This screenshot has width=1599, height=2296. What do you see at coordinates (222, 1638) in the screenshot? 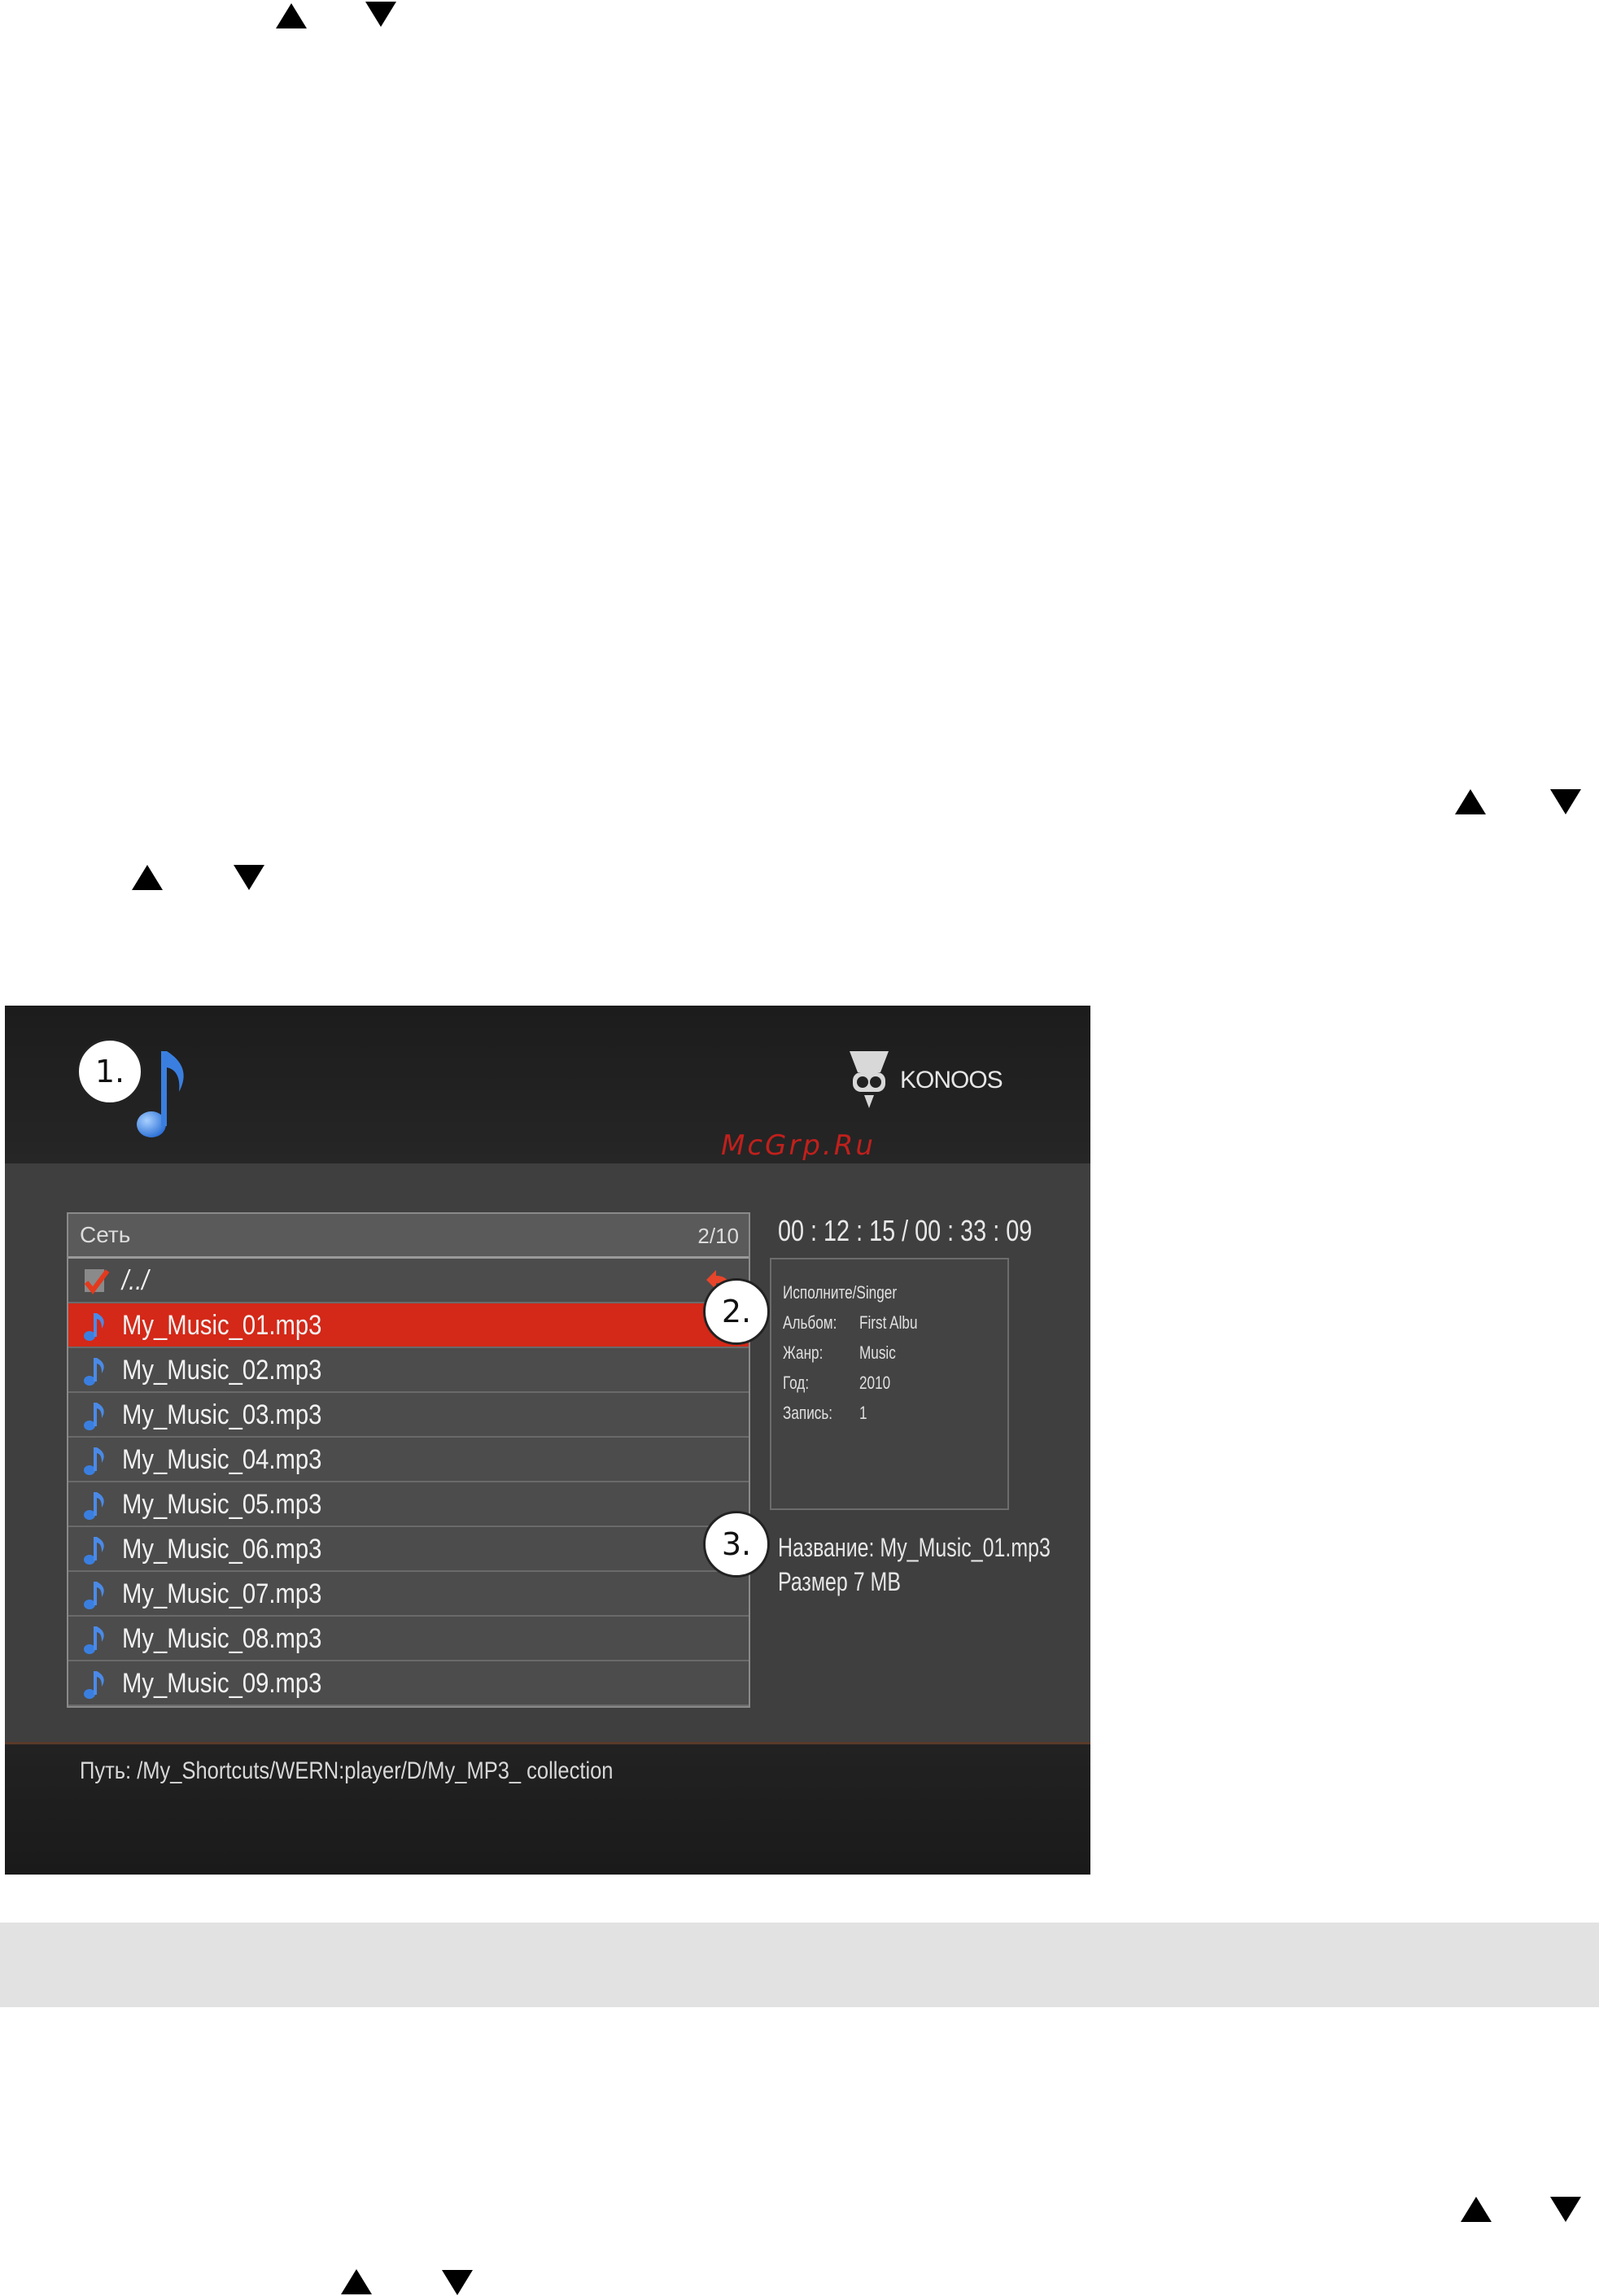
I see `file-name: My_Music_08.mp3` at bounding box center [222, 1638].